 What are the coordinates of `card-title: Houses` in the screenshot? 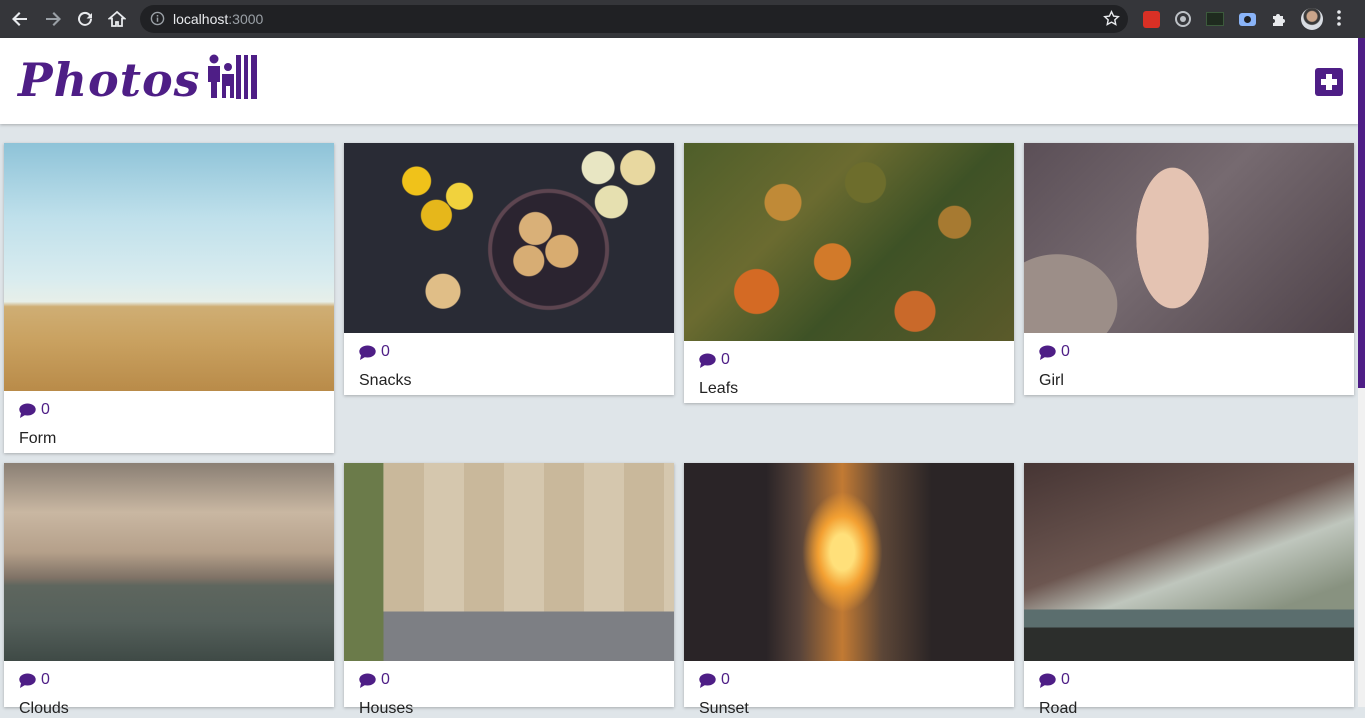 It's located at (386, 708).